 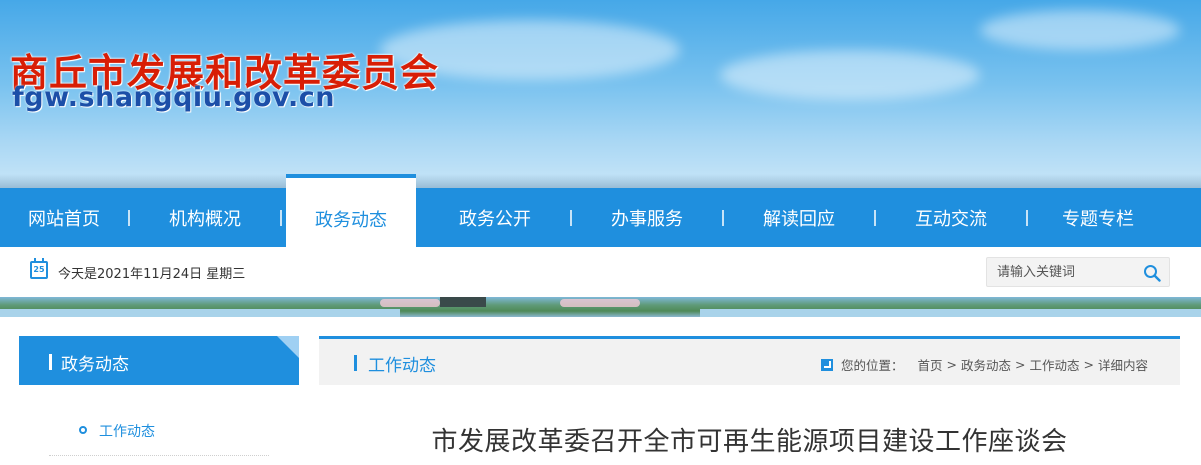 What do you see at coordinates (1152, 273) in the screenshot?
I see `search-icon` at bounding box center [1152, 273].